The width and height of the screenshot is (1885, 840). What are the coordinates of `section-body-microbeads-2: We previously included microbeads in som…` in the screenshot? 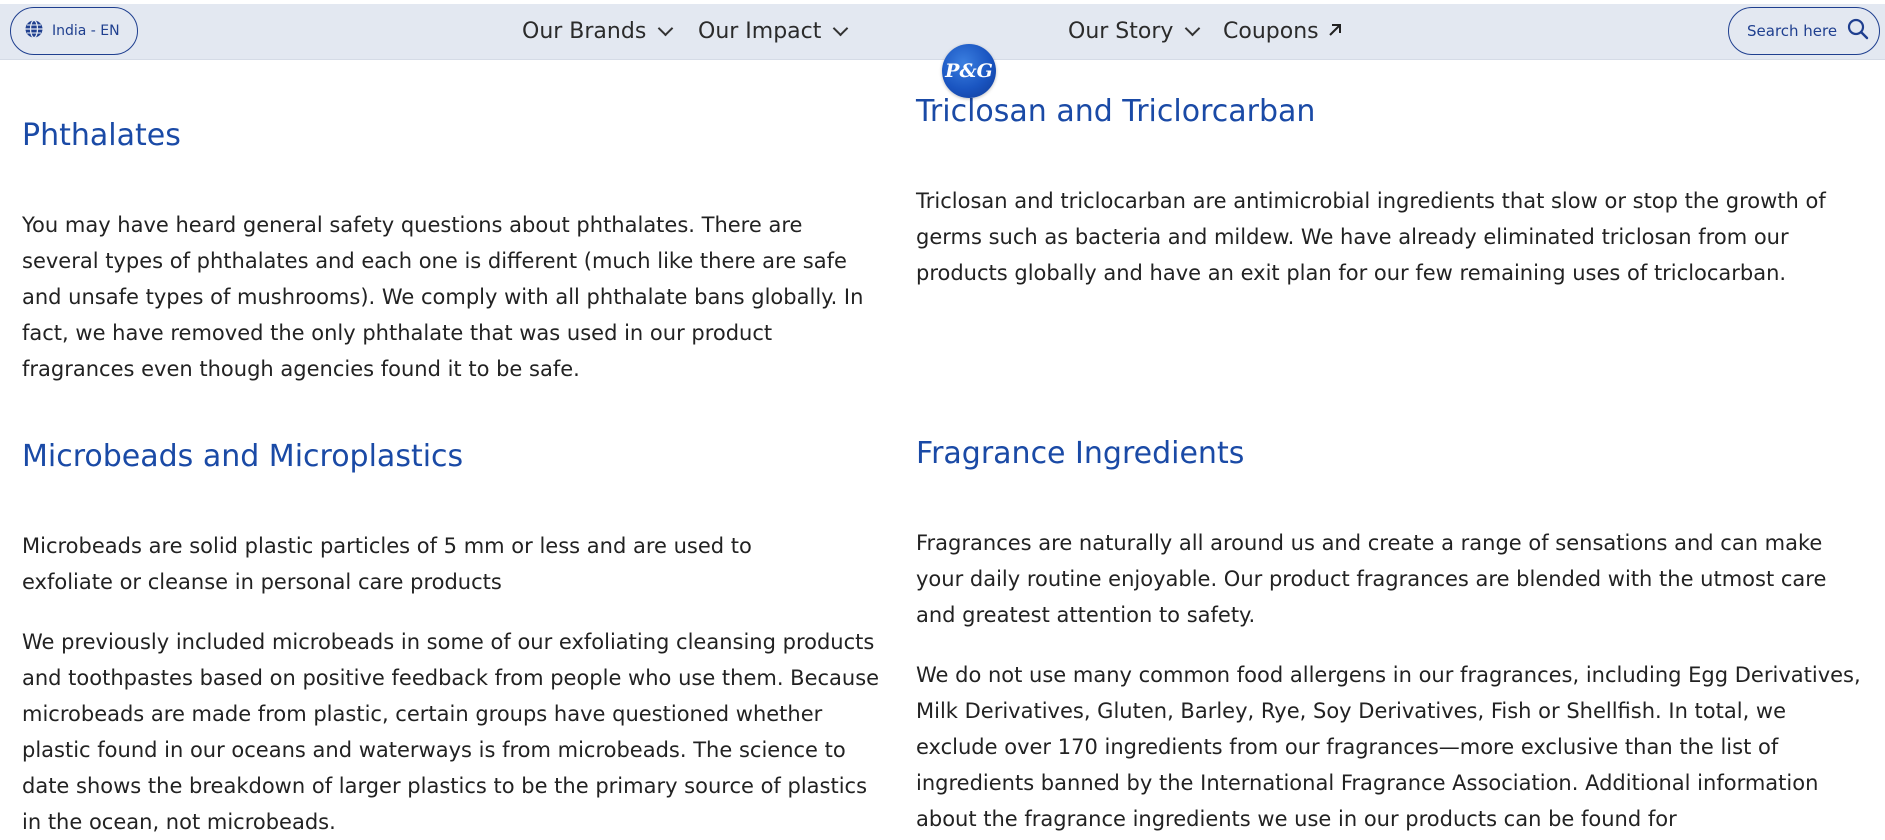 It's located at (451, 732).